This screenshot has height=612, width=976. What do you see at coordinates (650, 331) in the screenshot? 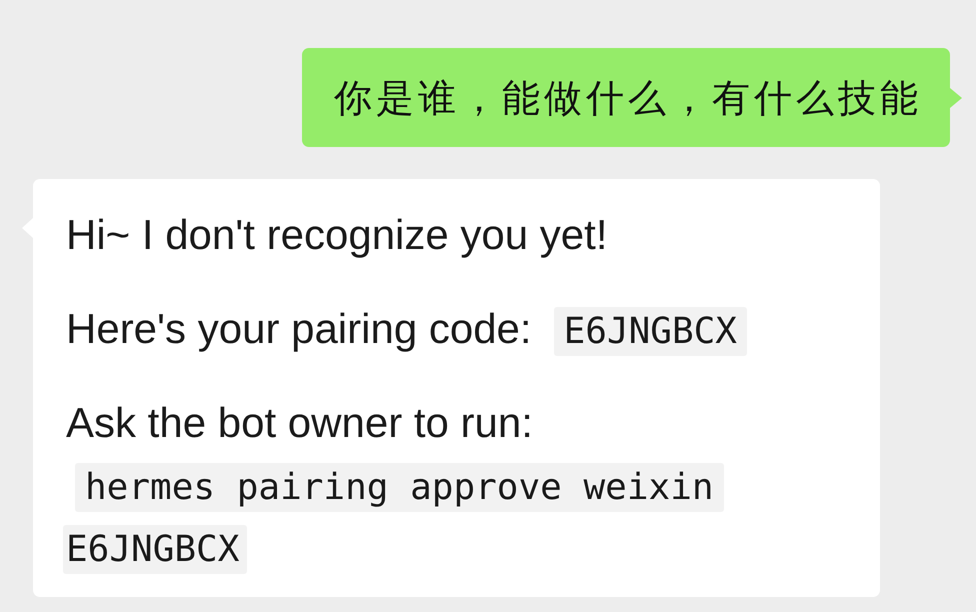
I see `pairing-code: E6JNGBCX` at bounding box center [650, 331].